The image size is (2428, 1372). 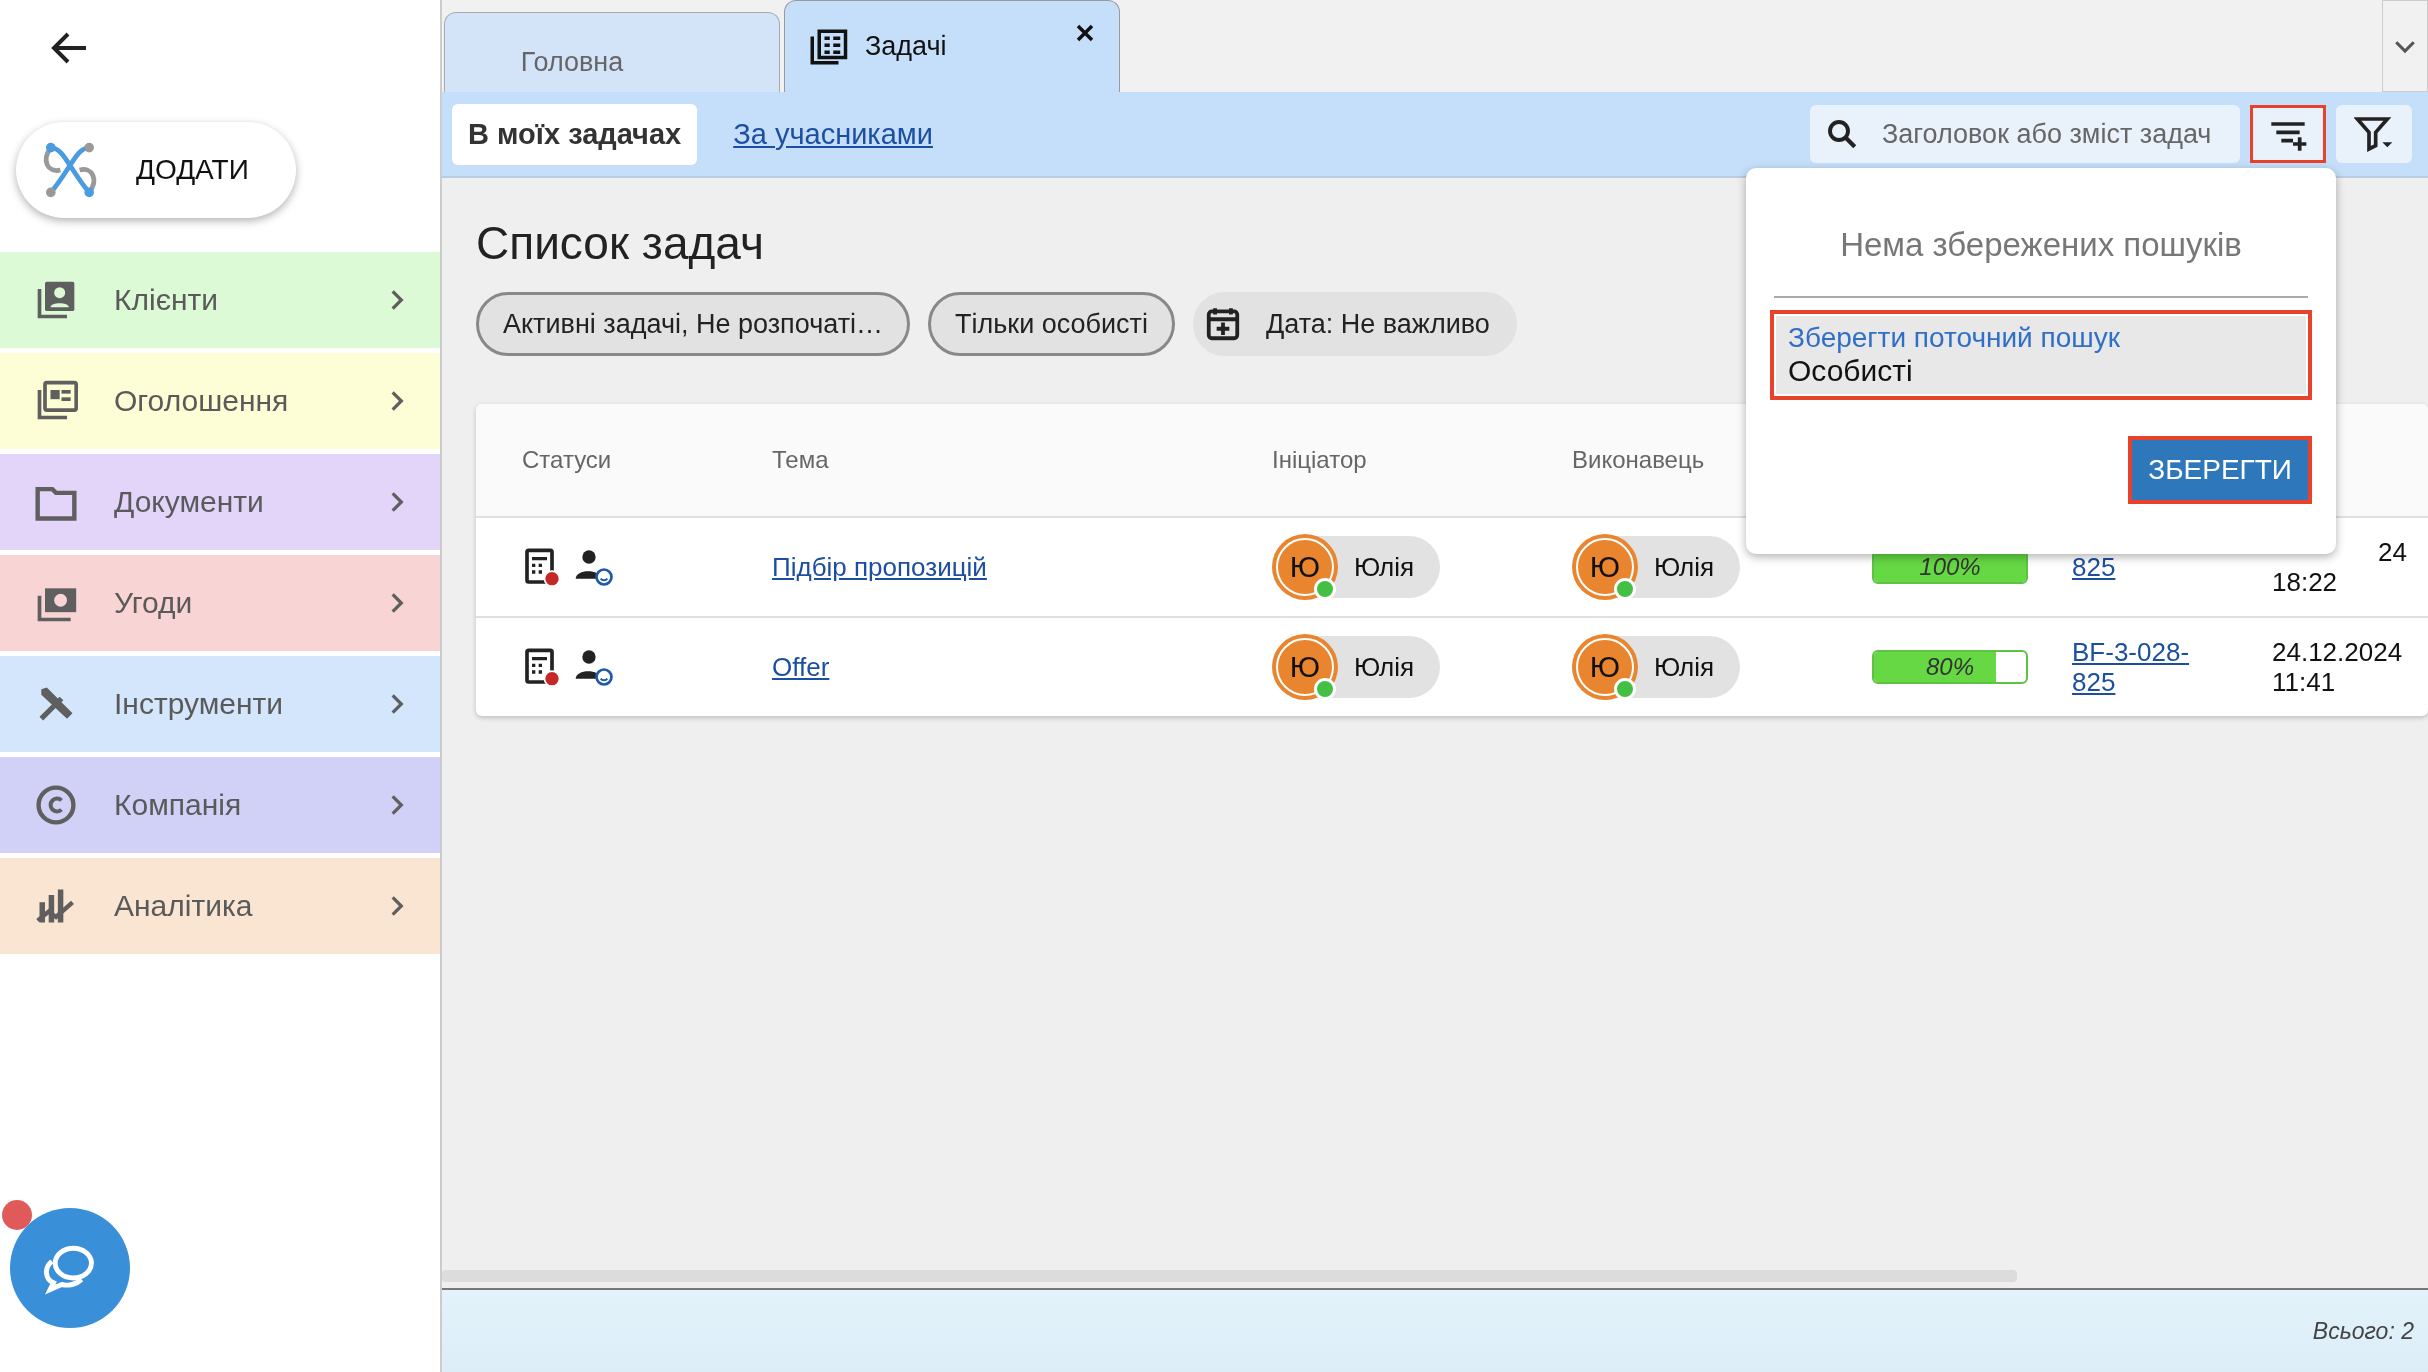 I want to click on menu-label: Аналітика, so click(x=184, y=906).